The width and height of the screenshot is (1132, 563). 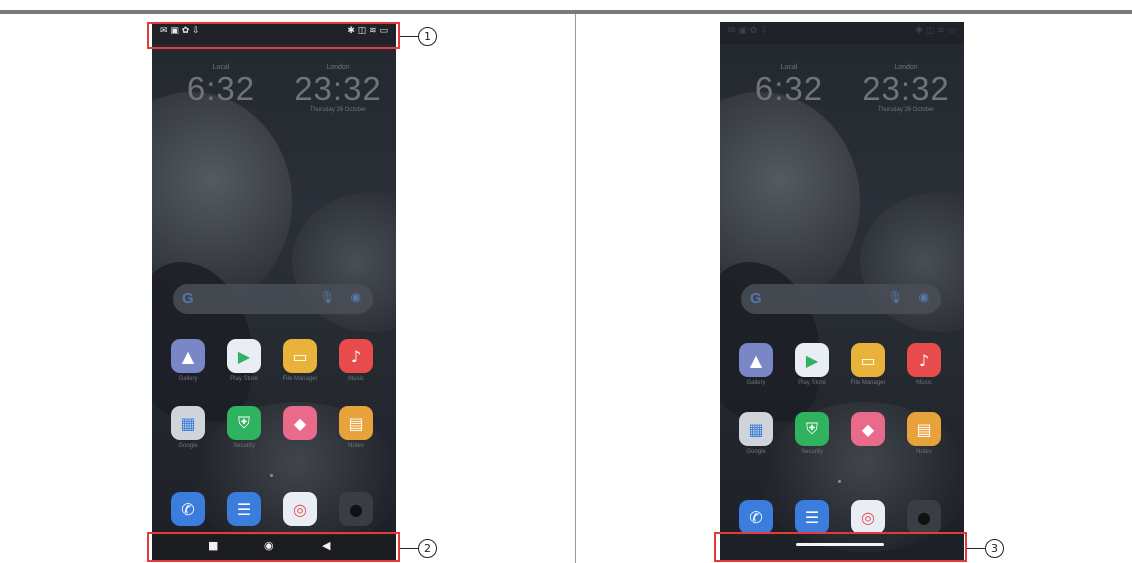 I want to click on highlight-navigation-buttons, so click(x=273, y=547).